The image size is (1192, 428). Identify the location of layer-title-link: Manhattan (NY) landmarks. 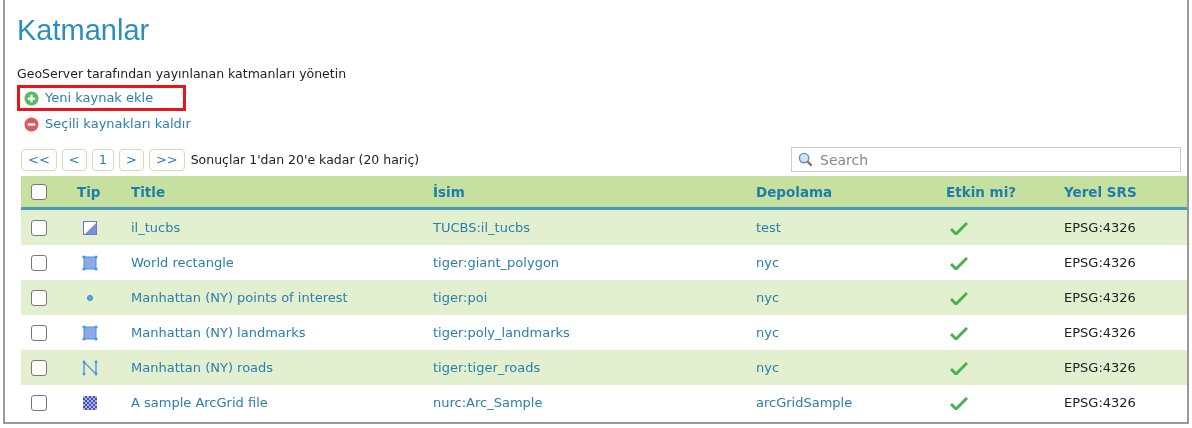
(218, 332).